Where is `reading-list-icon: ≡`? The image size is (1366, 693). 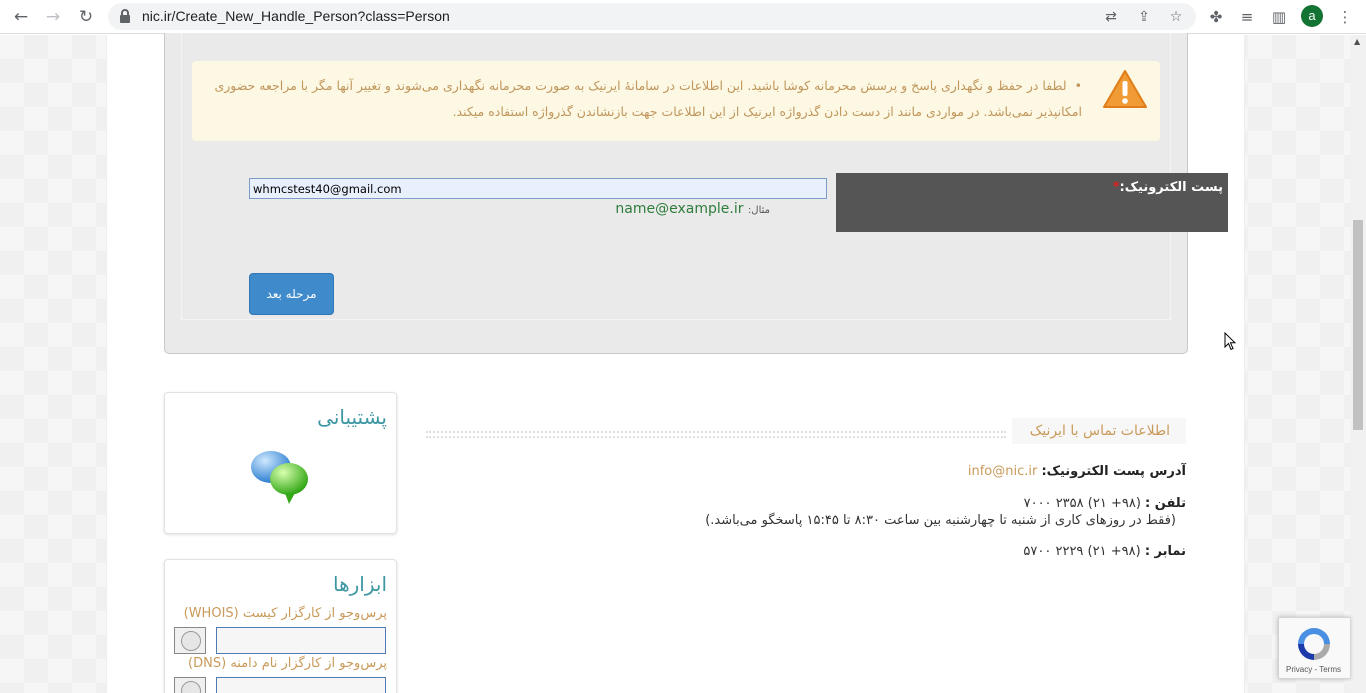
reading-list-icon: ≡ is located at coordinates (1247, 17).